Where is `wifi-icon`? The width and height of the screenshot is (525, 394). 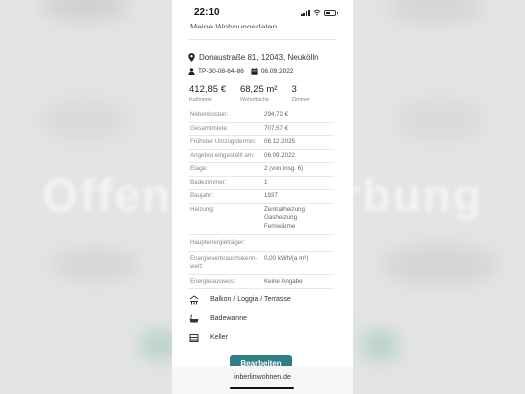 wifi-icon is located at coordinates (317, 12).